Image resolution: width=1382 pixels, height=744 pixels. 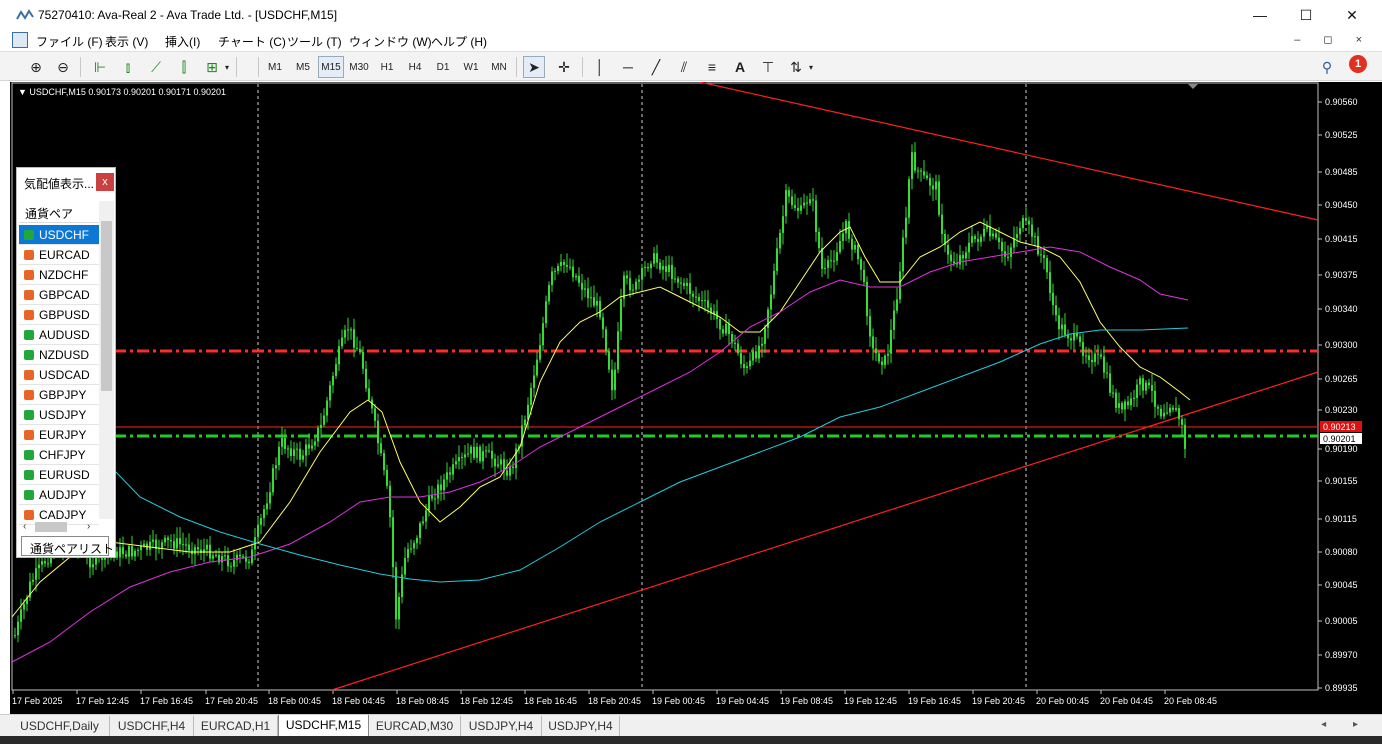 I want to click on horizontal-scrollbar: ‹ ›, so click(x=67, y=527).